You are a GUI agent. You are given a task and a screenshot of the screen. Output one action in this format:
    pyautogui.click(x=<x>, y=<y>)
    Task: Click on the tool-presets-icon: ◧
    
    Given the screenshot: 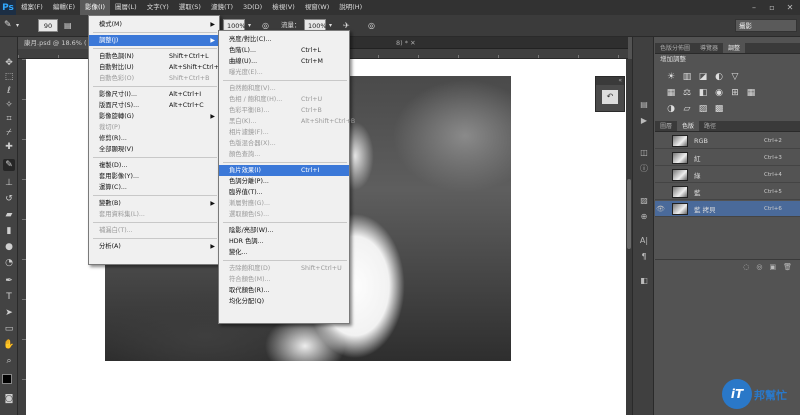 What is the action you would take?
    pyautogui.click(x=644, y=281)
    